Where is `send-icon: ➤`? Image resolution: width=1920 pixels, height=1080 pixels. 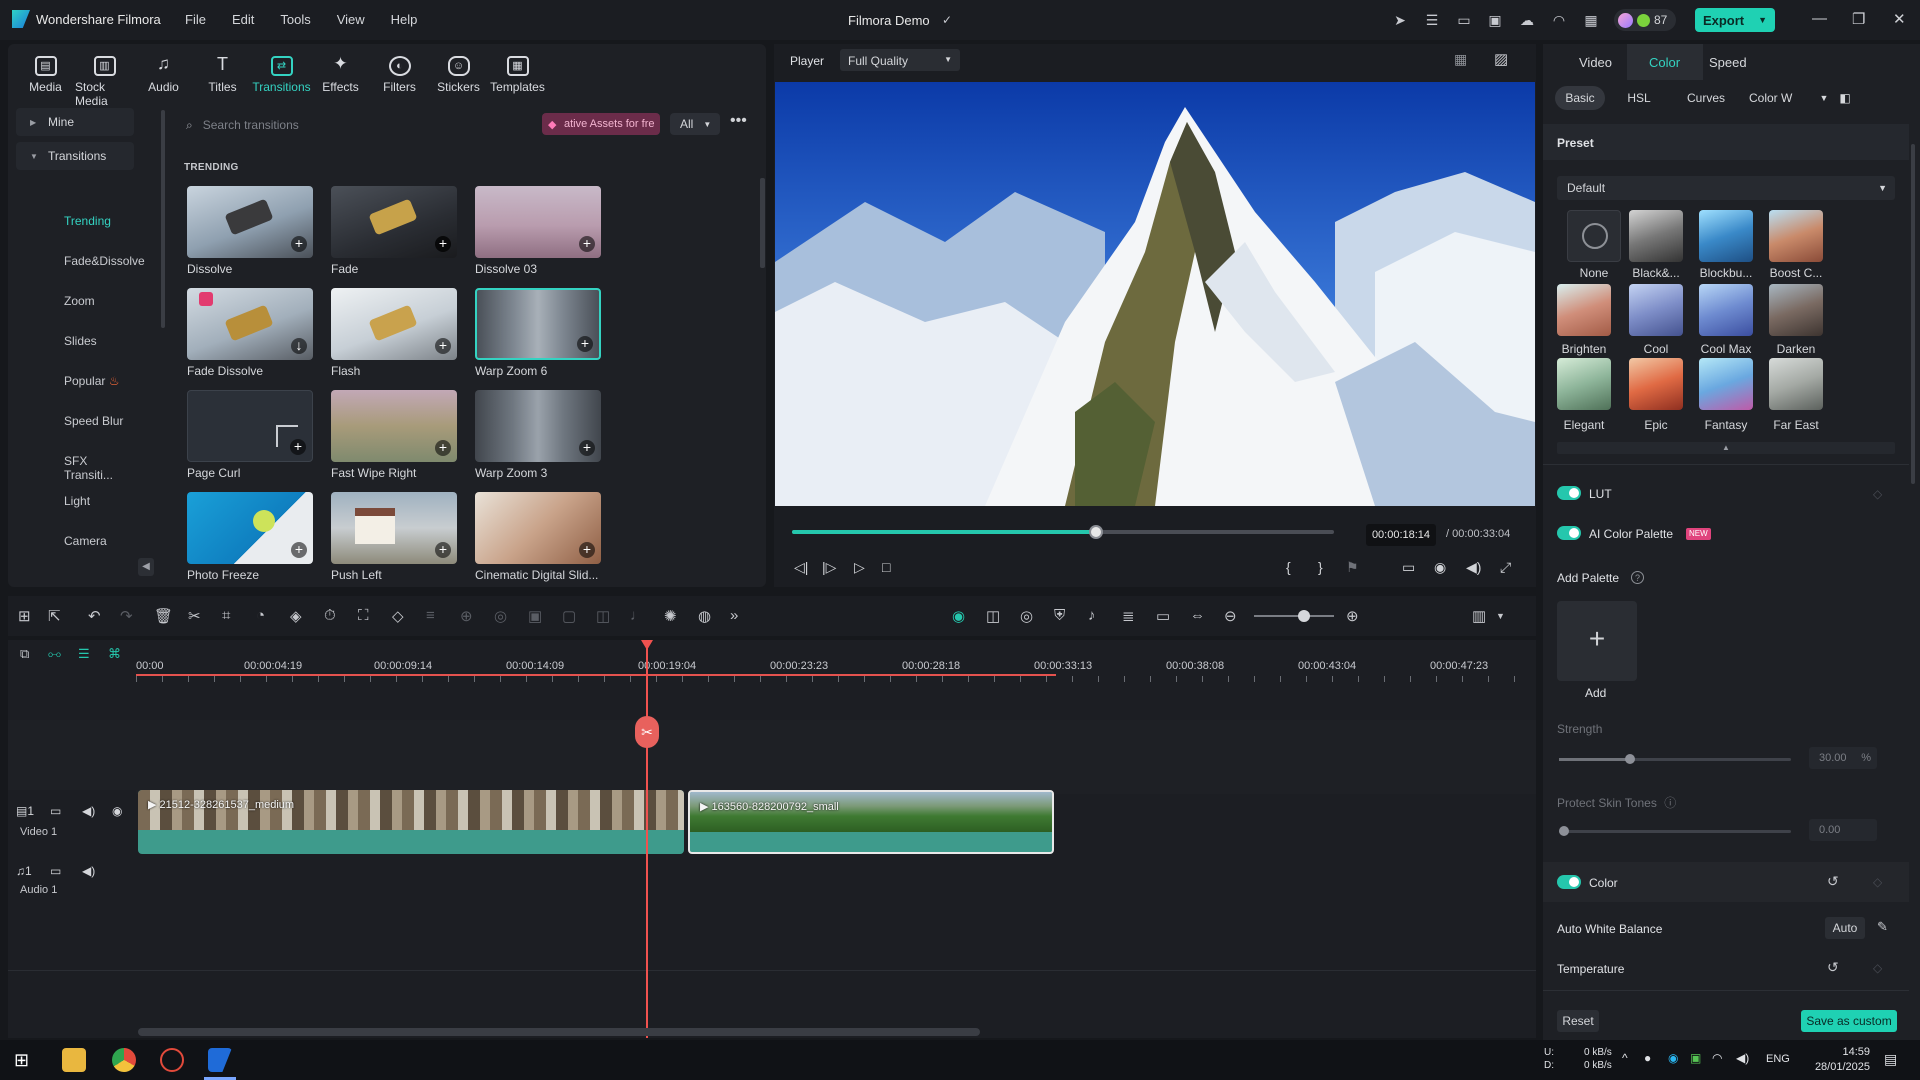
send-icon: ➤ is located at coordinates (1400, 20).